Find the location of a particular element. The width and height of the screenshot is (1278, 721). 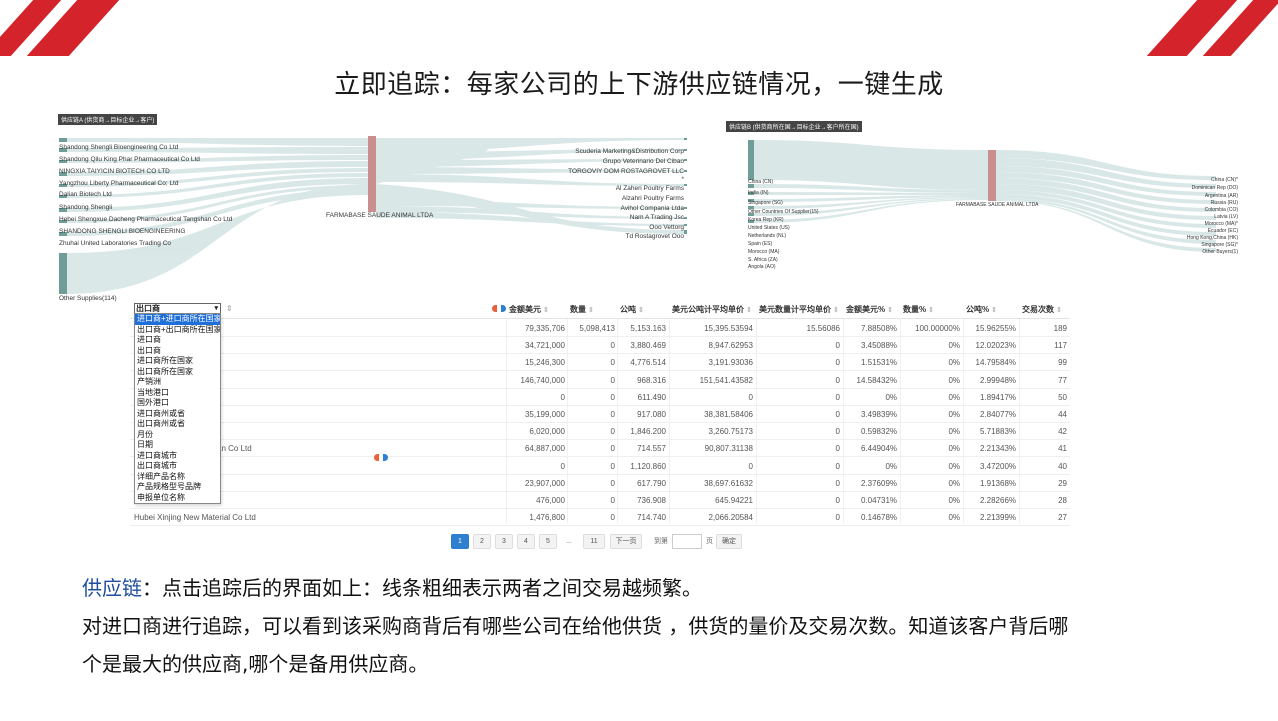

col-header: 数量% ⇕ is located at coordinates (918, 309).